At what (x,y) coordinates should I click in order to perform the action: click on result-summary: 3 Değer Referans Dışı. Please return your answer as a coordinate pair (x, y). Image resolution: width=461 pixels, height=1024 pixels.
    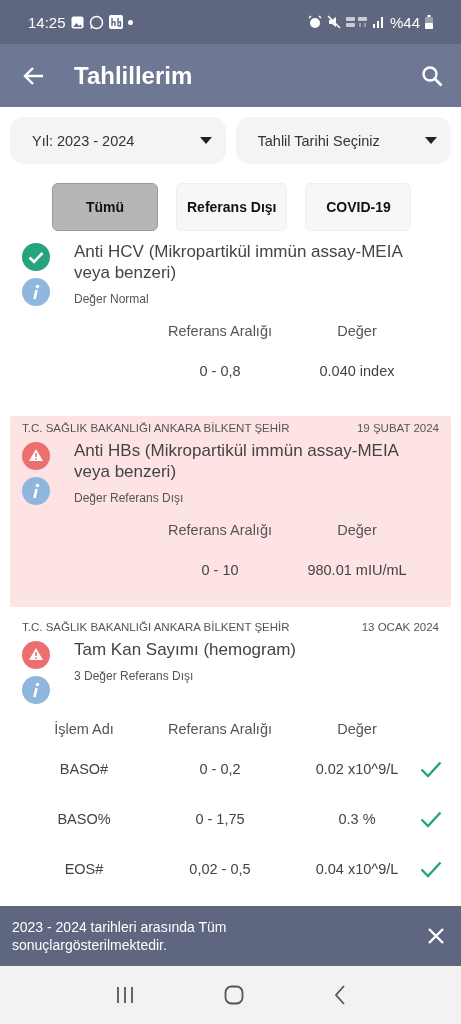
    Looking at the image, I should click on (134, 676).